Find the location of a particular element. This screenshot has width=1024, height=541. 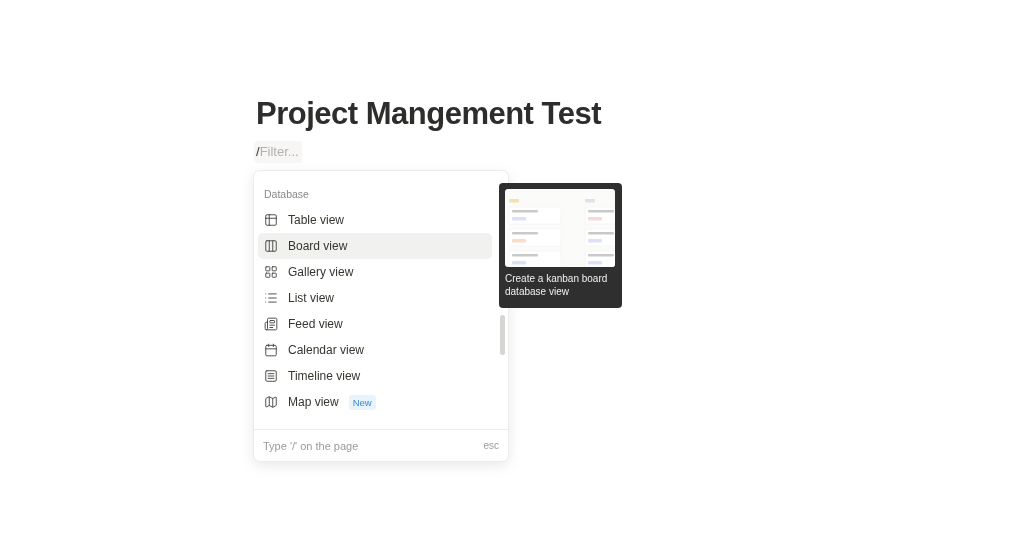

new-badge: New is located at coordinates (362, 402).